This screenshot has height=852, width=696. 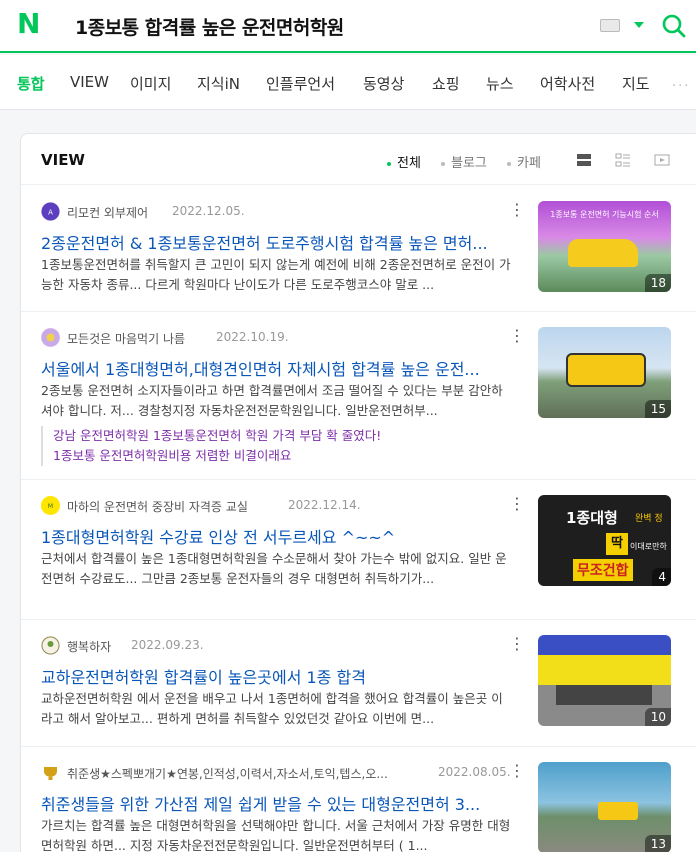 What do you see at coordinates (584, 160) in the screenshot?
I see `list-view-icon` at bounding box center [584, 160].